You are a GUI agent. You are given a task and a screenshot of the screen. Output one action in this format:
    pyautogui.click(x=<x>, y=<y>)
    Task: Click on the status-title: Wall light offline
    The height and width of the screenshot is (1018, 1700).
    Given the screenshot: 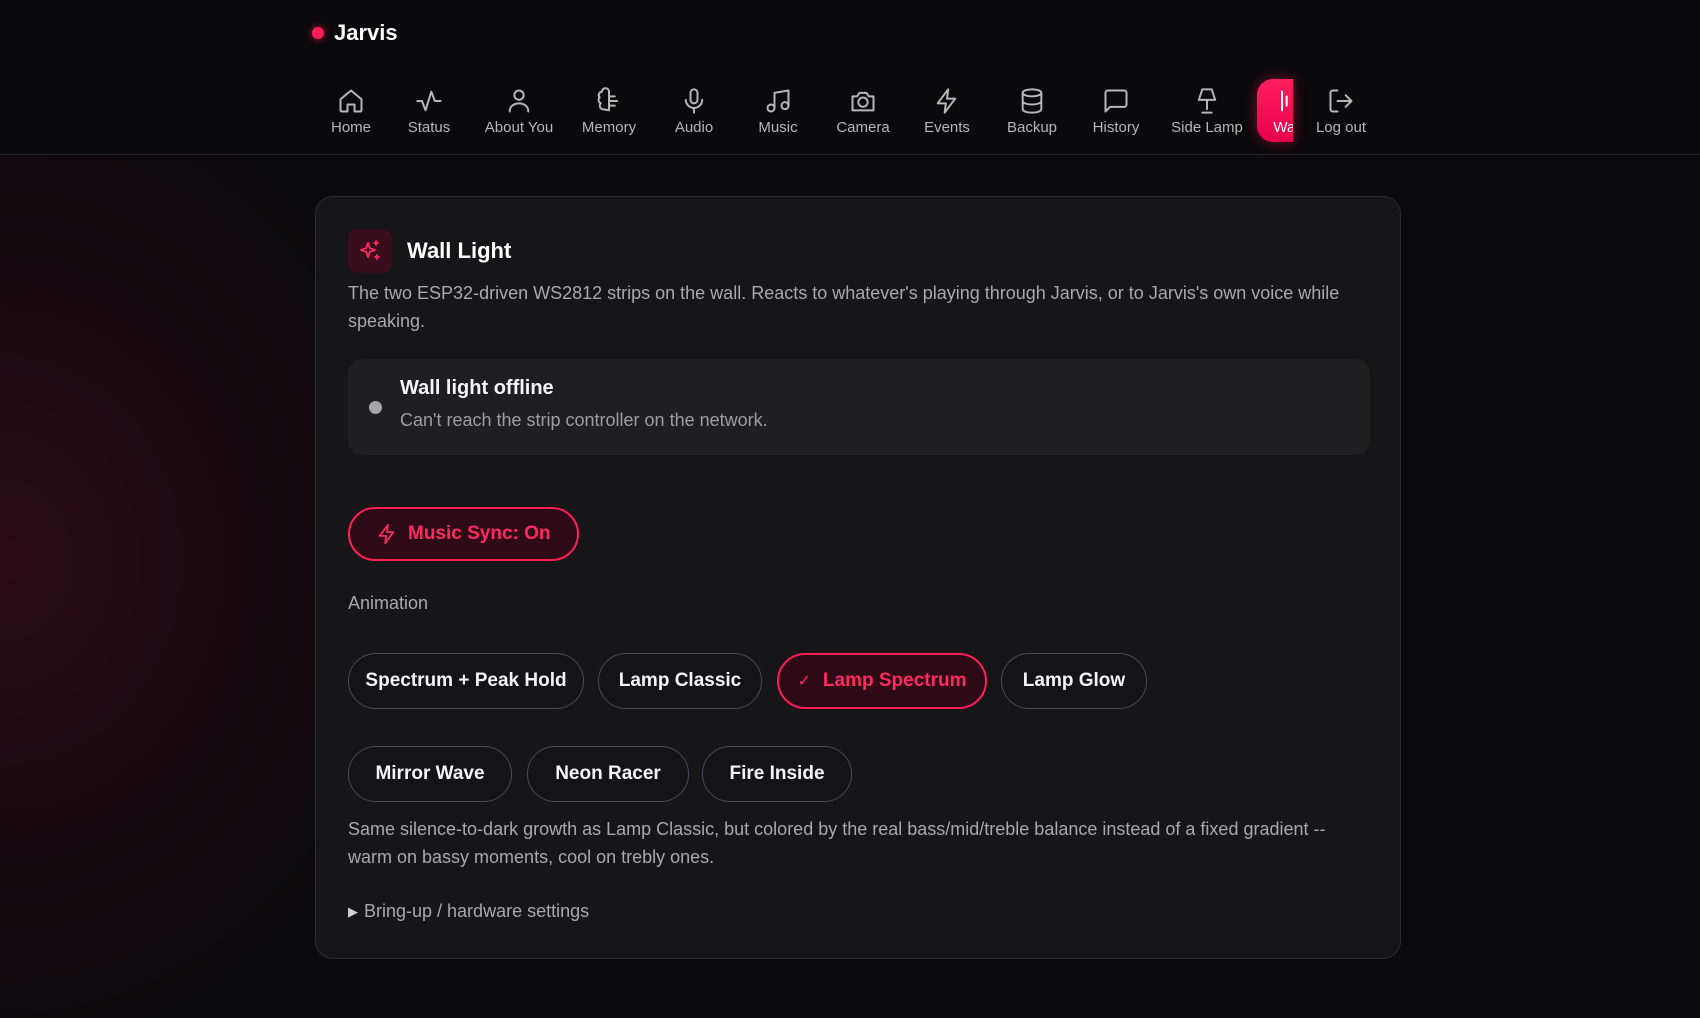 What is the action you would take?
    pyautogui.click(x=477, y=388)
    